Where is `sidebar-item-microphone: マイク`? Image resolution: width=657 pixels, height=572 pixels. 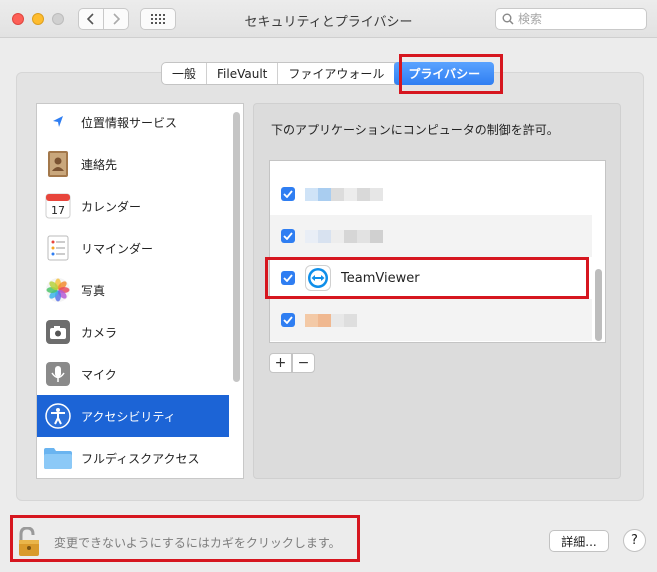 sidebar-item-microphone: マイク is located at coordinates (133, 374).